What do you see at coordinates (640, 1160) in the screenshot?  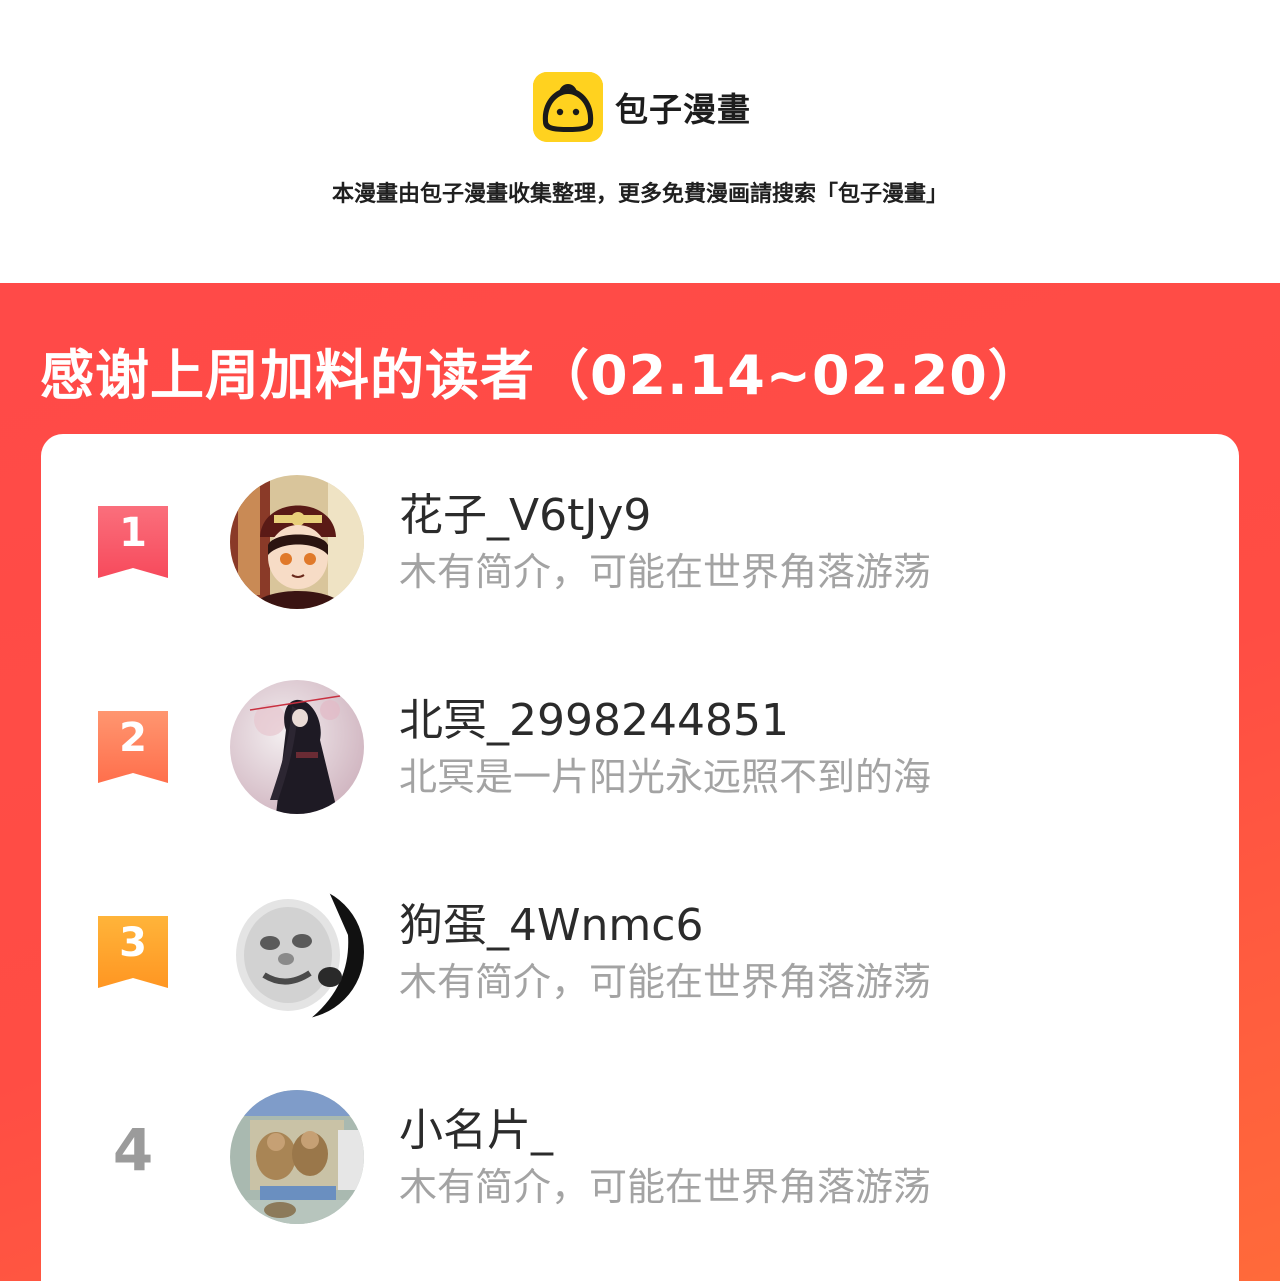 I see `reader-row: 4 小名片_ 木有简介，可能在世界角落游荡` at bounding box center [640, 1160].